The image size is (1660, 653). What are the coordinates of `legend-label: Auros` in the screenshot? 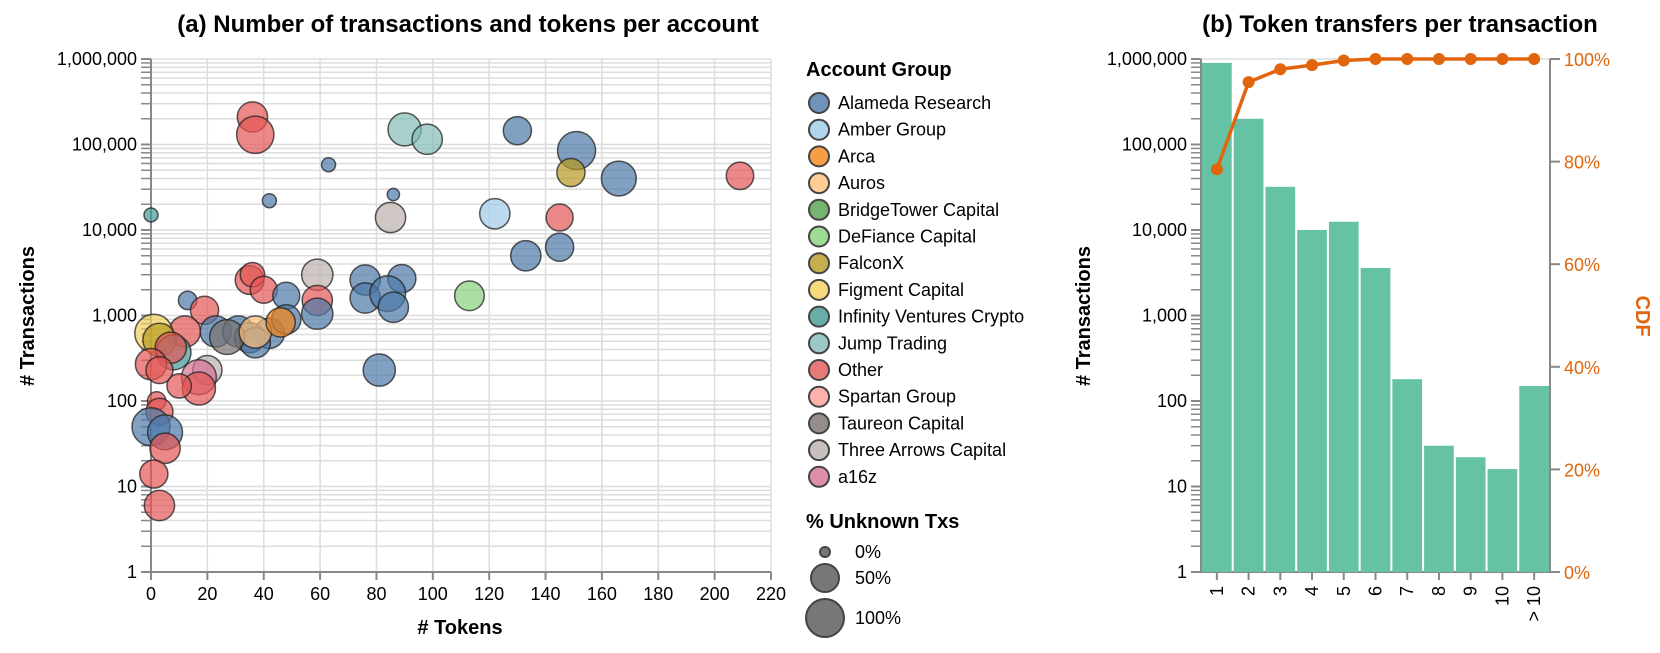 It's located at (861, 183).